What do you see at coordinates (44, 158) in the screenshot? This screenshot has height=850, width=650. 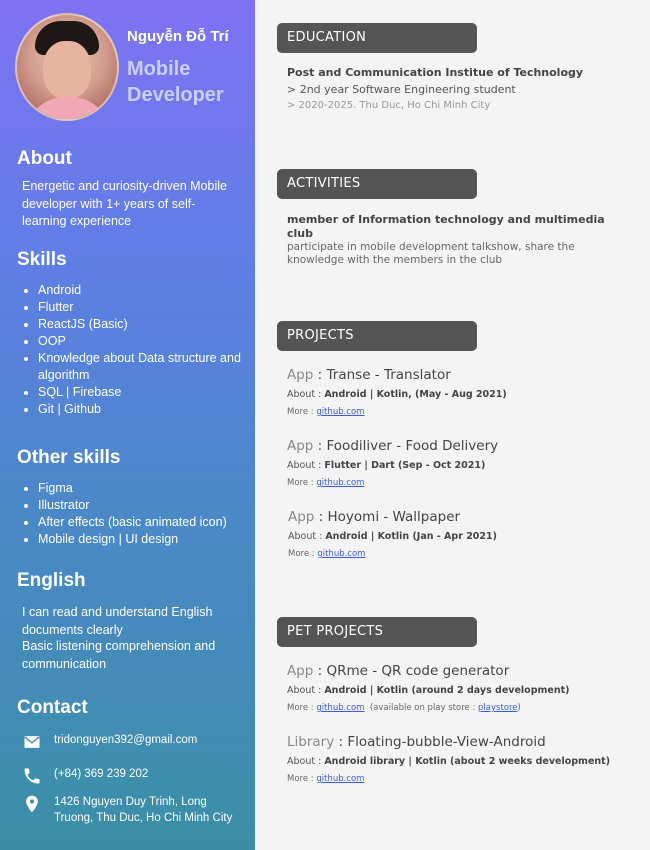 I see `about-heading: About` at bounding box center [44, 158].